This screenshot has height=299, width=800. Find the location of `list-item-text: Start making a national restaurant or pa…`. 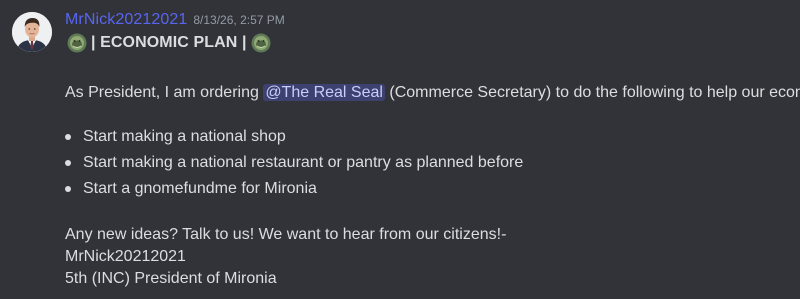

list-item-text: Start making a national restaurant or pa… is located at coordinates (303, 162).